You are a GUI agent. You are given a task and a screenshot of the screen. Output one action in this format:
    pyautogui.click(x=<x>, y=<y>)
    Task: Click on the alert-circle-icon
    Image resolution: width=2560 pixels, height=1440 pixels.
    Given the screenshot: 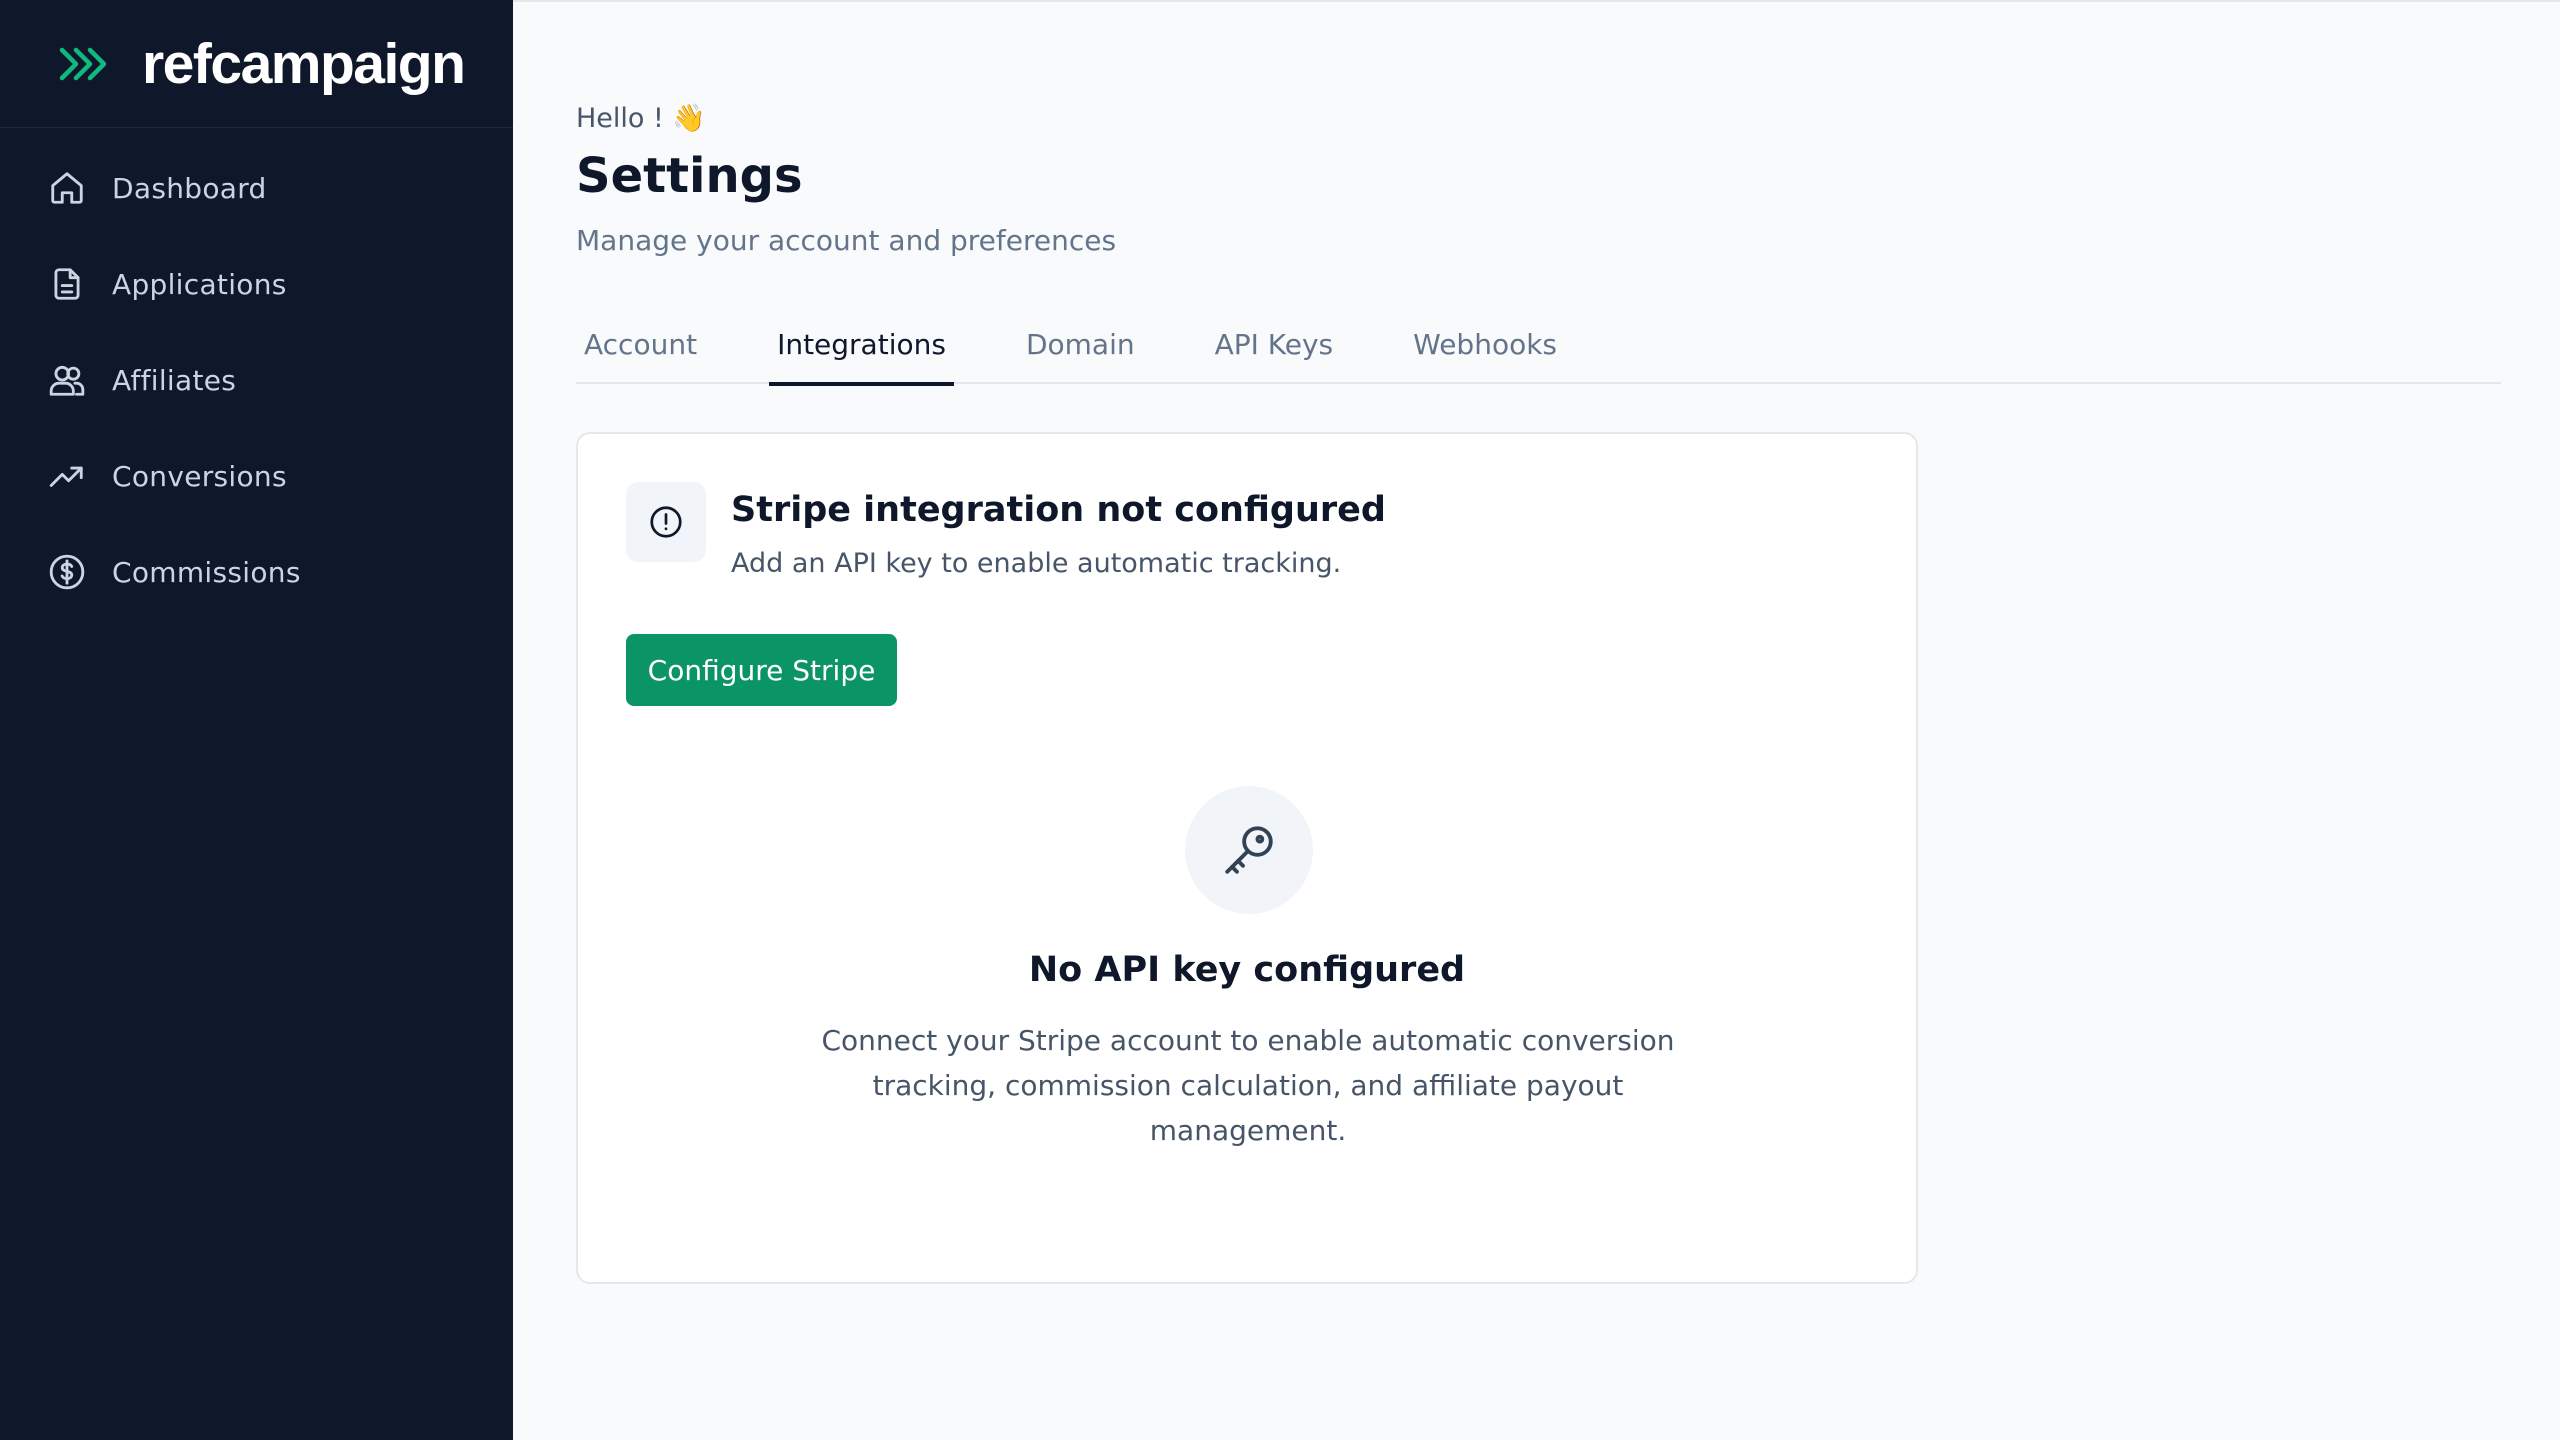 What is the action you would take?
    pyautogui.click(x=666, y=522)
    